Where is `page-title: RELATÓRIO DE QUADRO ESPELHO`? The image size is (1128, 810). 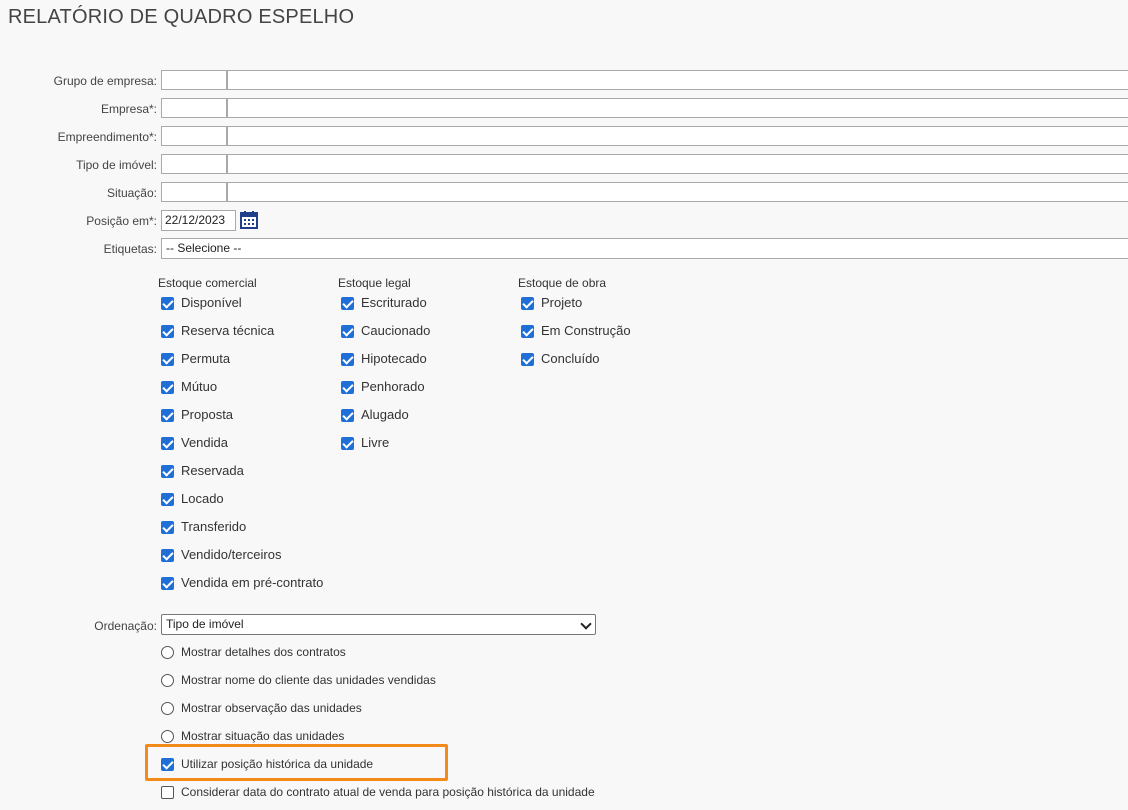 page-title: RELATÓRIO DE QUADRO ESPELHO is located at coordinates (181, 17).